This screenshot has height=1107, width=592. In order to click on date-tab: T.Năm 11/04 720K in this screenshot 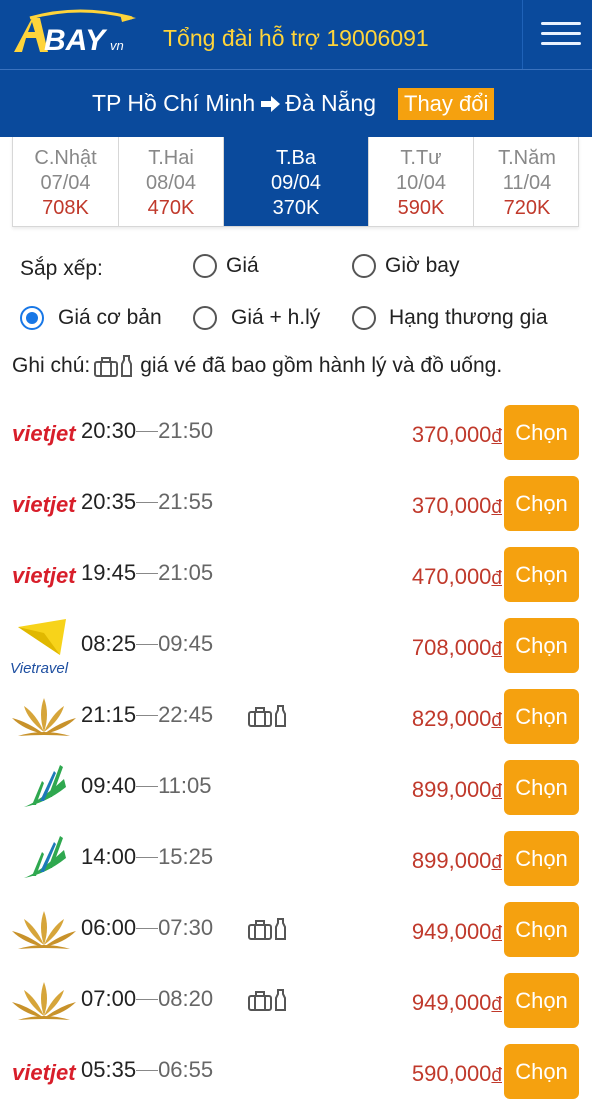, I will do `click(527, 181)`.